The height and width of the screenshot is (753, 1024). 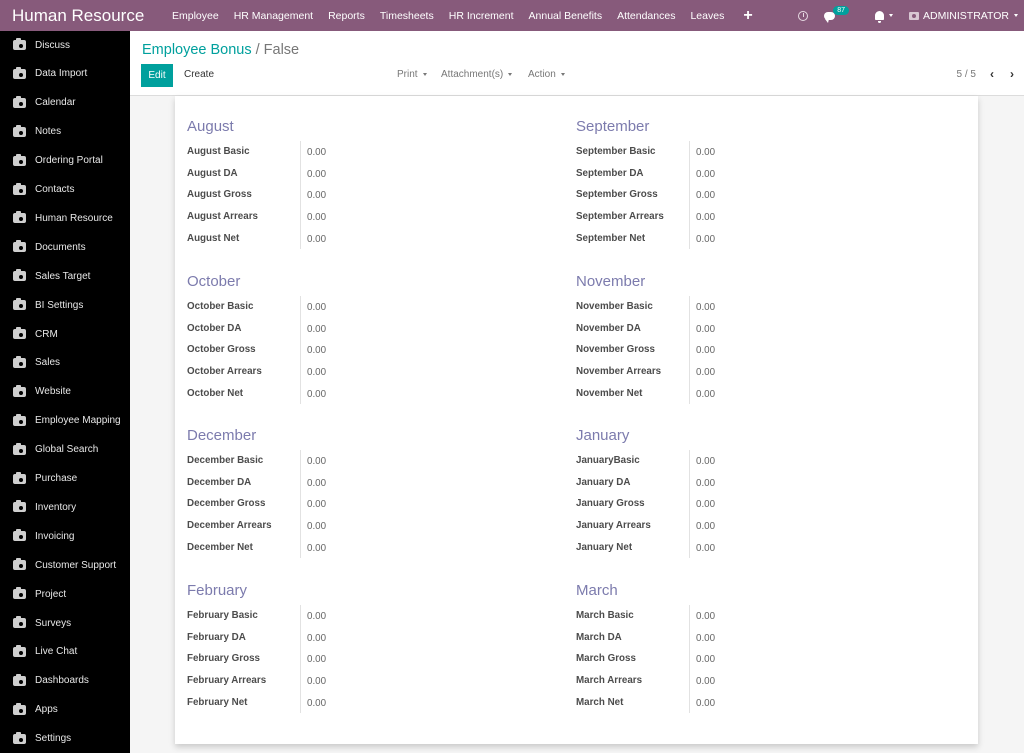 I want to click on sidebar-item-human-resource: Human Resource, so click(x=65, y=218).